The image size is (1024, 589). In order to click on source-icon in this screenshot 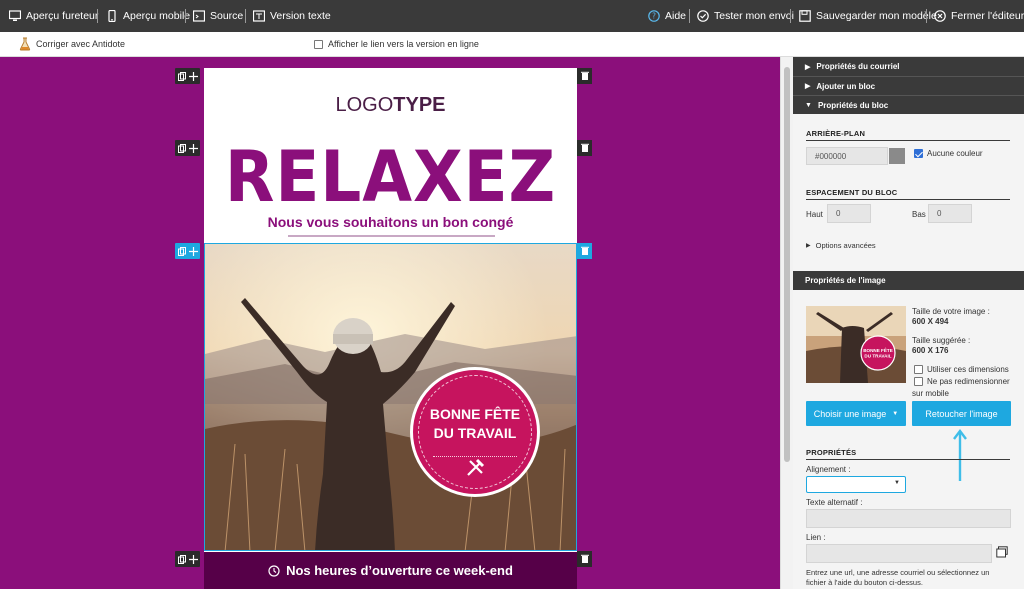, I will do `click(199, 16)`.